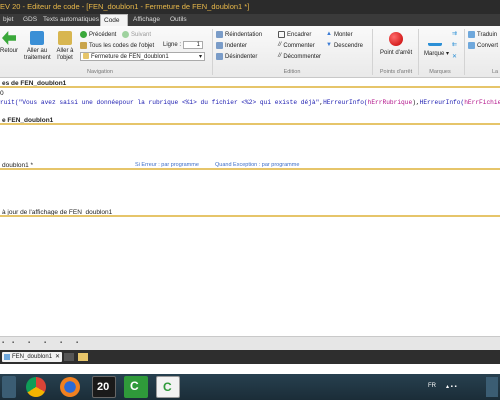 This screenshot has height=400, width=500. What do you see at coordinates (114, 20) in the screenshot?
I see `tab-code: Code` at bounding box center [114, 20].